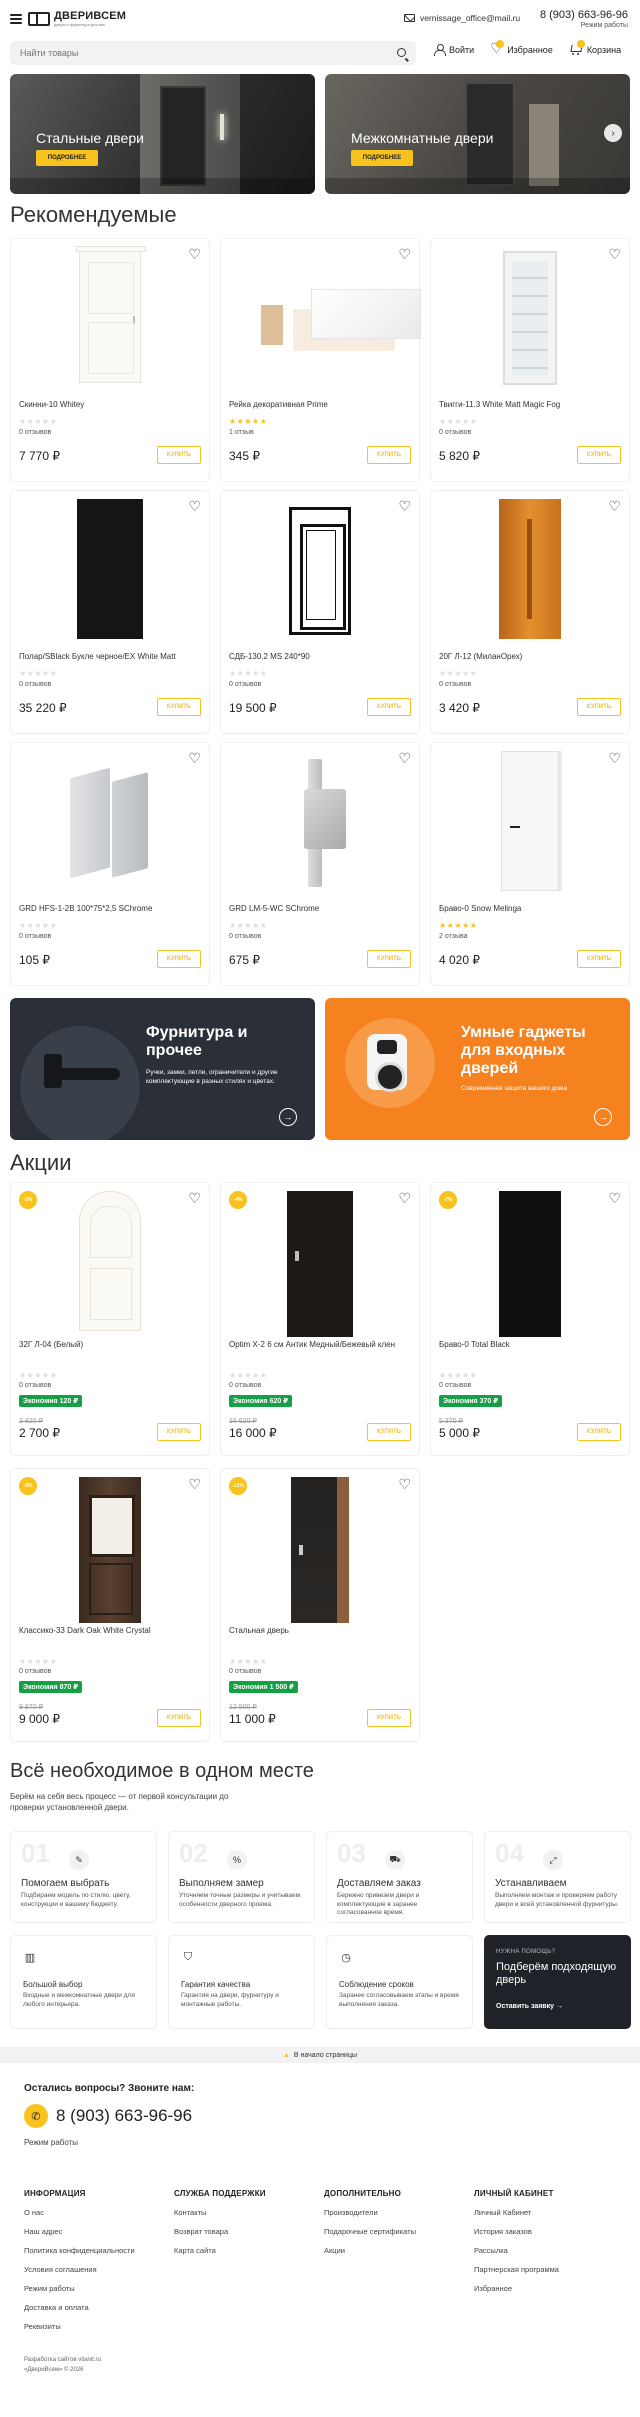 The width and height of the screenshot is (640, 2417). I want to click on phone-icon: ✆, so click(36, 2116).